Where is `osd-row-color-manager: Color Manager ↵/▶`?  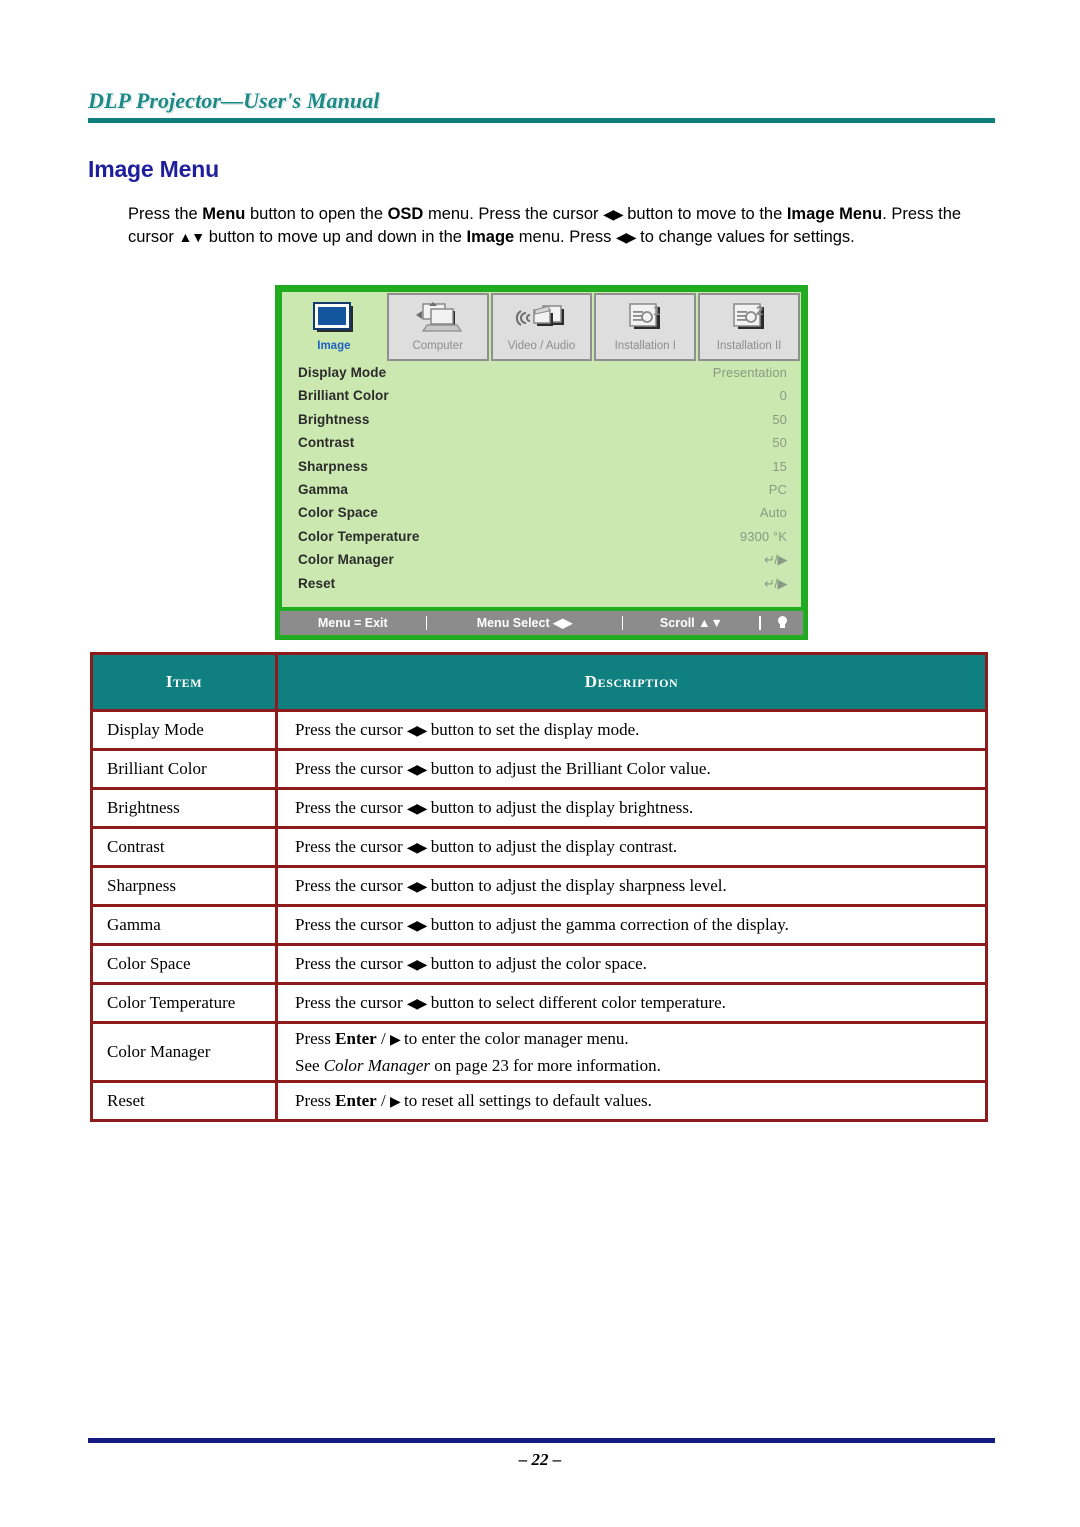
osd-row-color-manager: Color Manager ↵/▶ is located at coordinates (543, 563).